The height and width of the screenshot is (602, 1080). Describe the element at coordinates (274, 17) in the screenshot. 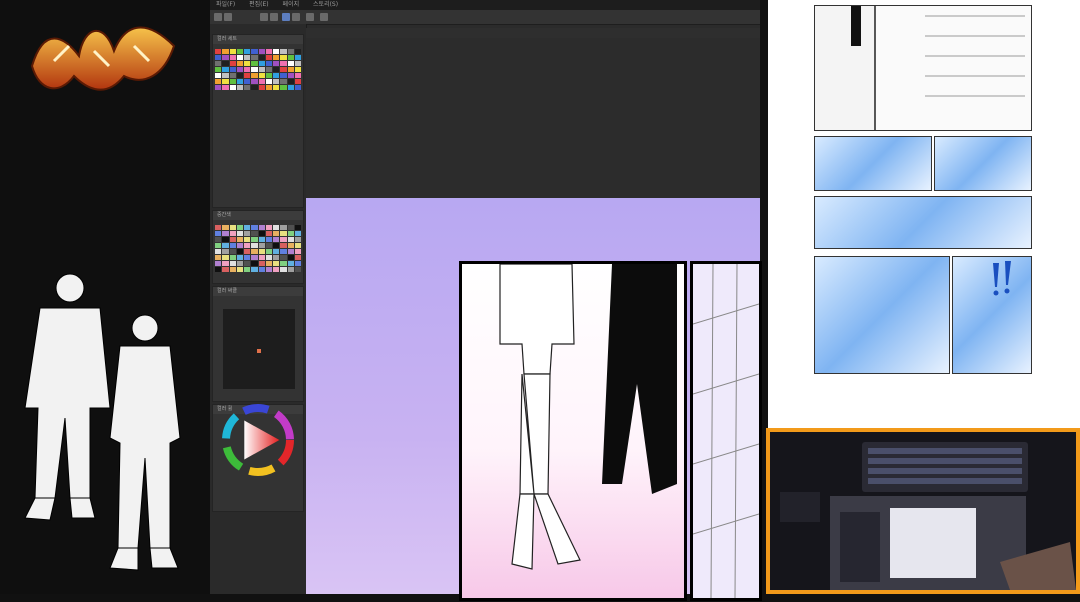

I see `redo-icon` at that location.